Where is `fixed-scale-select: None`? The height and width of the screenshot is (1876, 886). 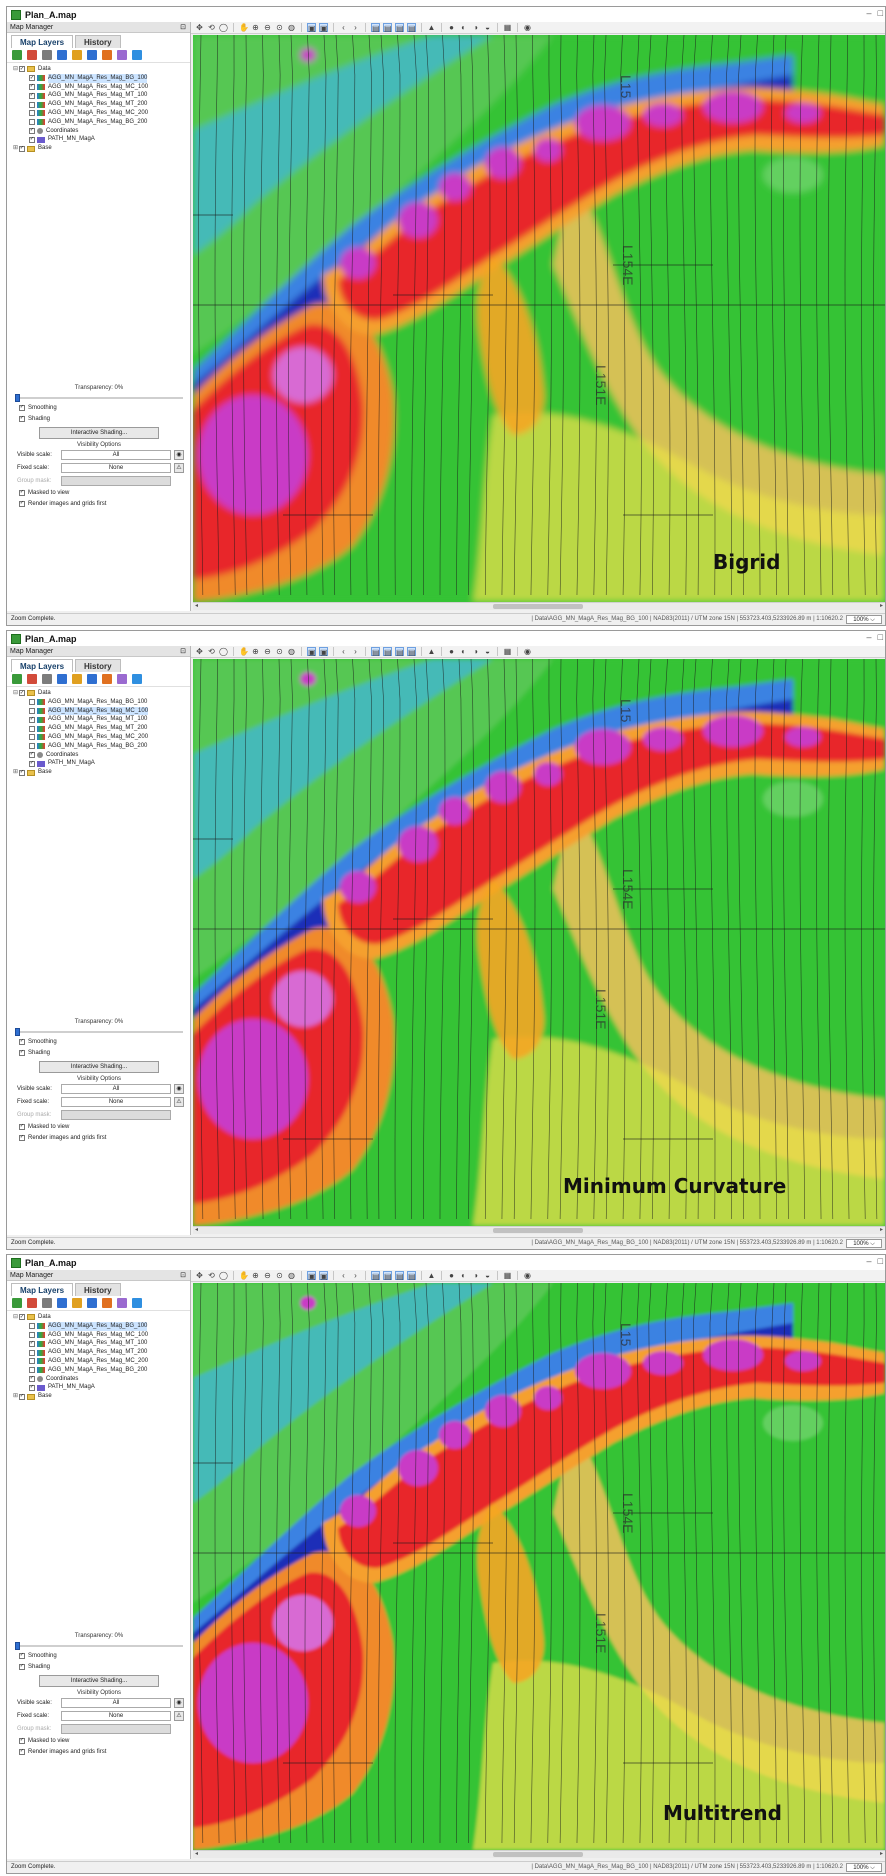 fixed-scale-select: None is located at coordinates (116, 467).